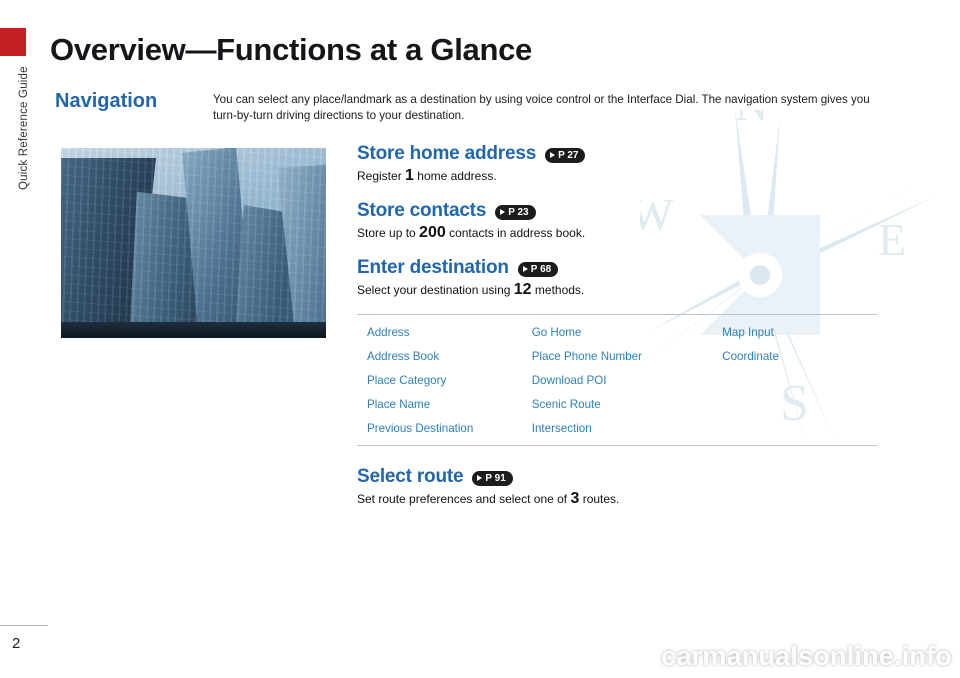 The width and height of the screenshot is (960, 678). What do you see at coordinates (455, 176) in the screenshot?
I see `feature-desc-after: home address.` at bounding box center [455, 176].